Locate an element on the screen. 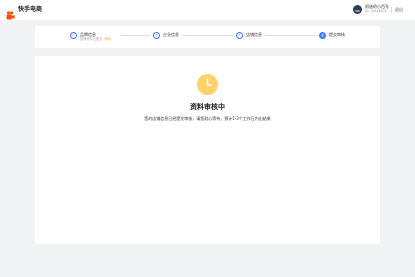  account-menu: 阿选的小百号 ID: 20918432 is located at coordinates (371, 9).